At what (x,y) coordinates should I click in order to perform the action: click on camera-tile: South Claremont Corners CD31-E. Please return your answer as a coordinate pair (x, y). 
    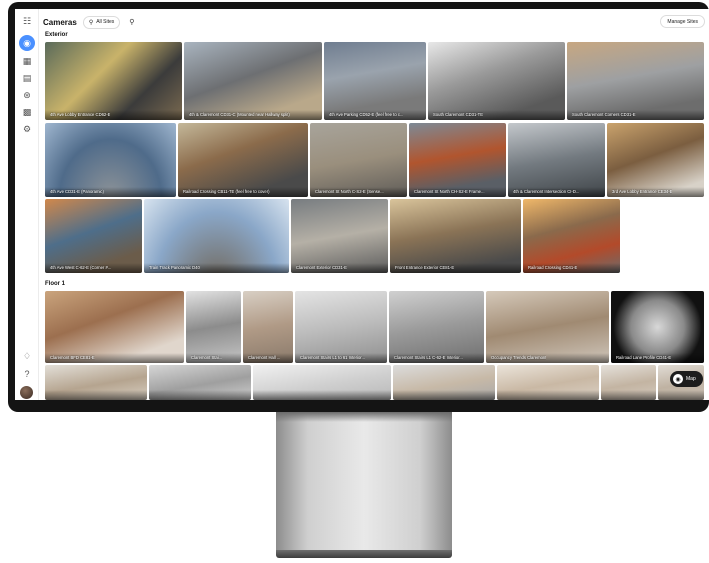
    Looking at the image, I should click on (635, 81).